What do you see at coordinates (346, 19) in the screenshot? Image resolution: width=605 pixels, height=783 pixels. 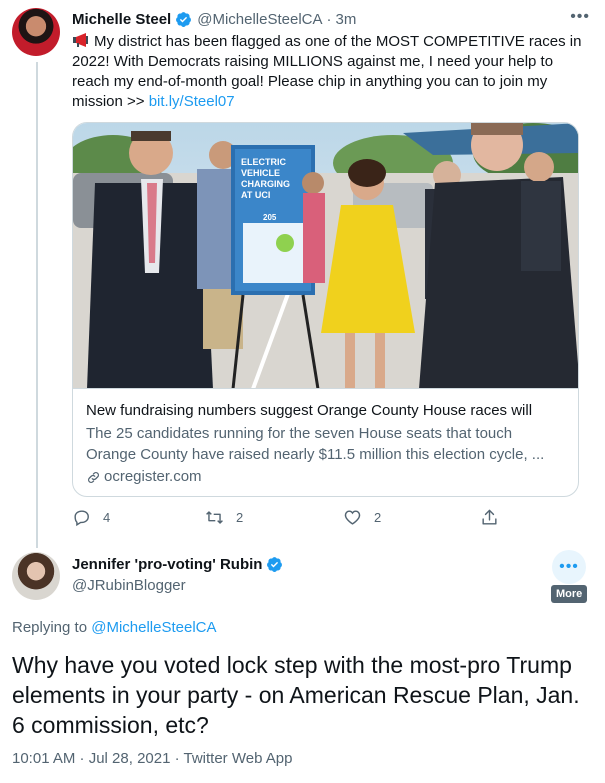 I see `tweet-time: 3m` at bounding box center [346, 19].